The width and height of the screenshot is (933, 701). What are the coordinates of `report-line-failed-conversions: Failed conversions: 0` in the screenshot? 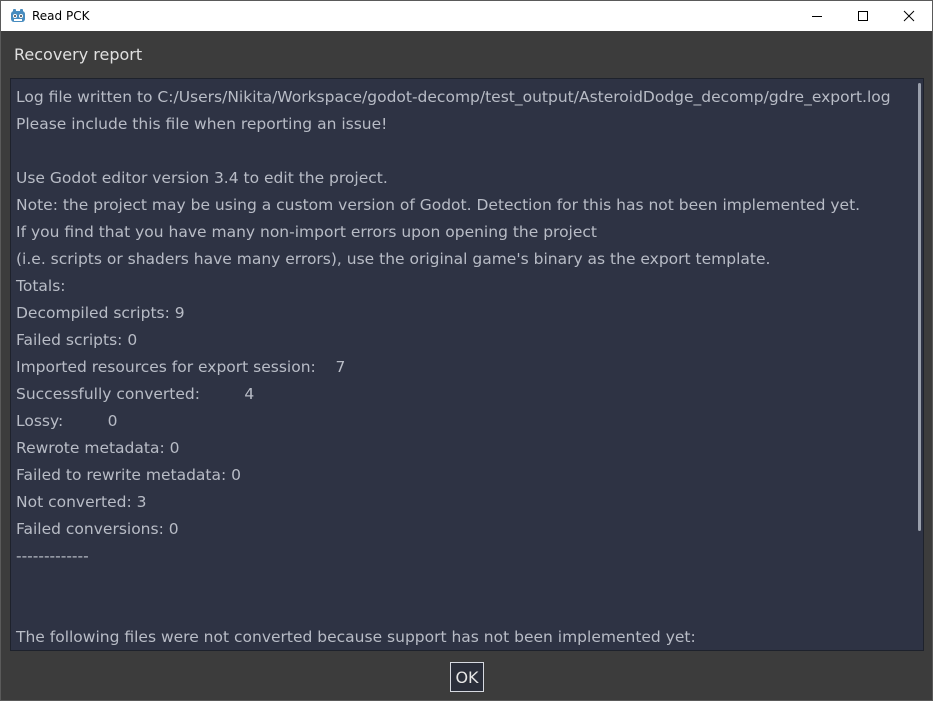 It's located at (97, 529).